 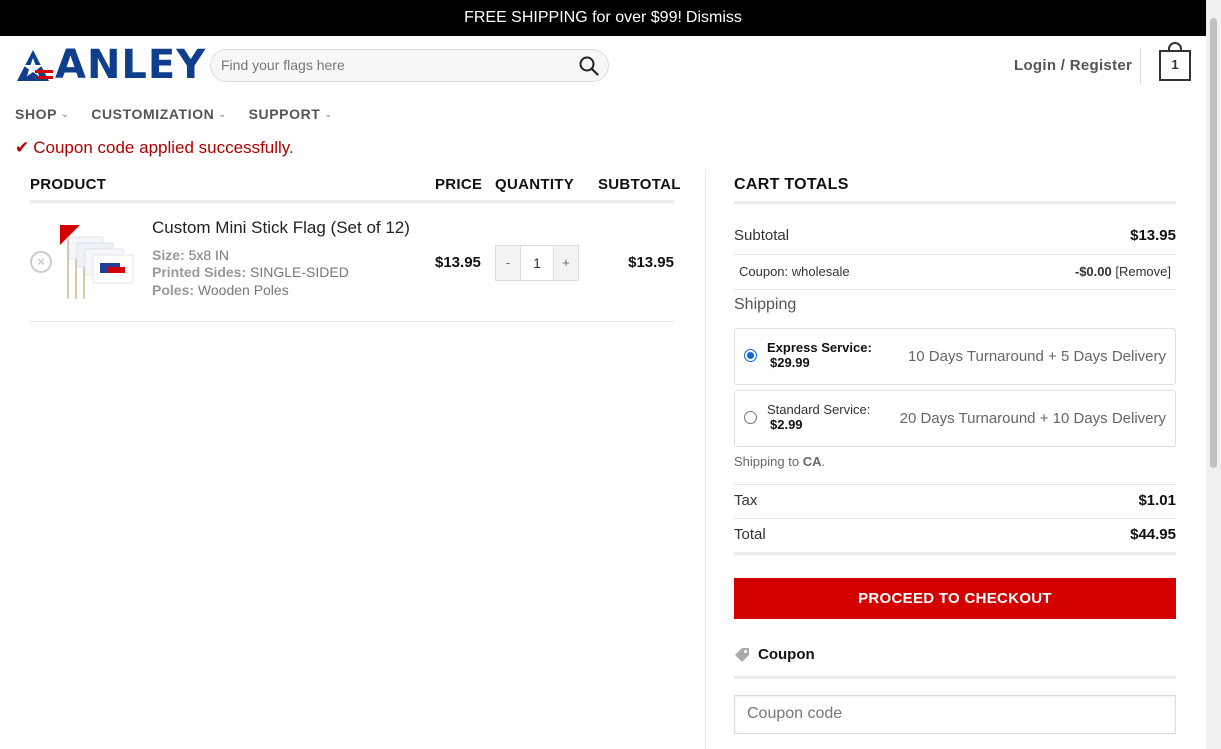 What do you see at coordinates (794, 271) in the screenshot?
I see `coupon-label: Coupon: wholesale` at bounding box center [794, 271].